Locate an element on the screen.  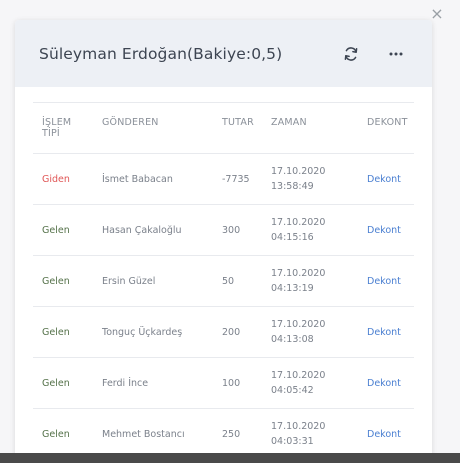
row-amount: 100 is located at coordinates (237, 383).